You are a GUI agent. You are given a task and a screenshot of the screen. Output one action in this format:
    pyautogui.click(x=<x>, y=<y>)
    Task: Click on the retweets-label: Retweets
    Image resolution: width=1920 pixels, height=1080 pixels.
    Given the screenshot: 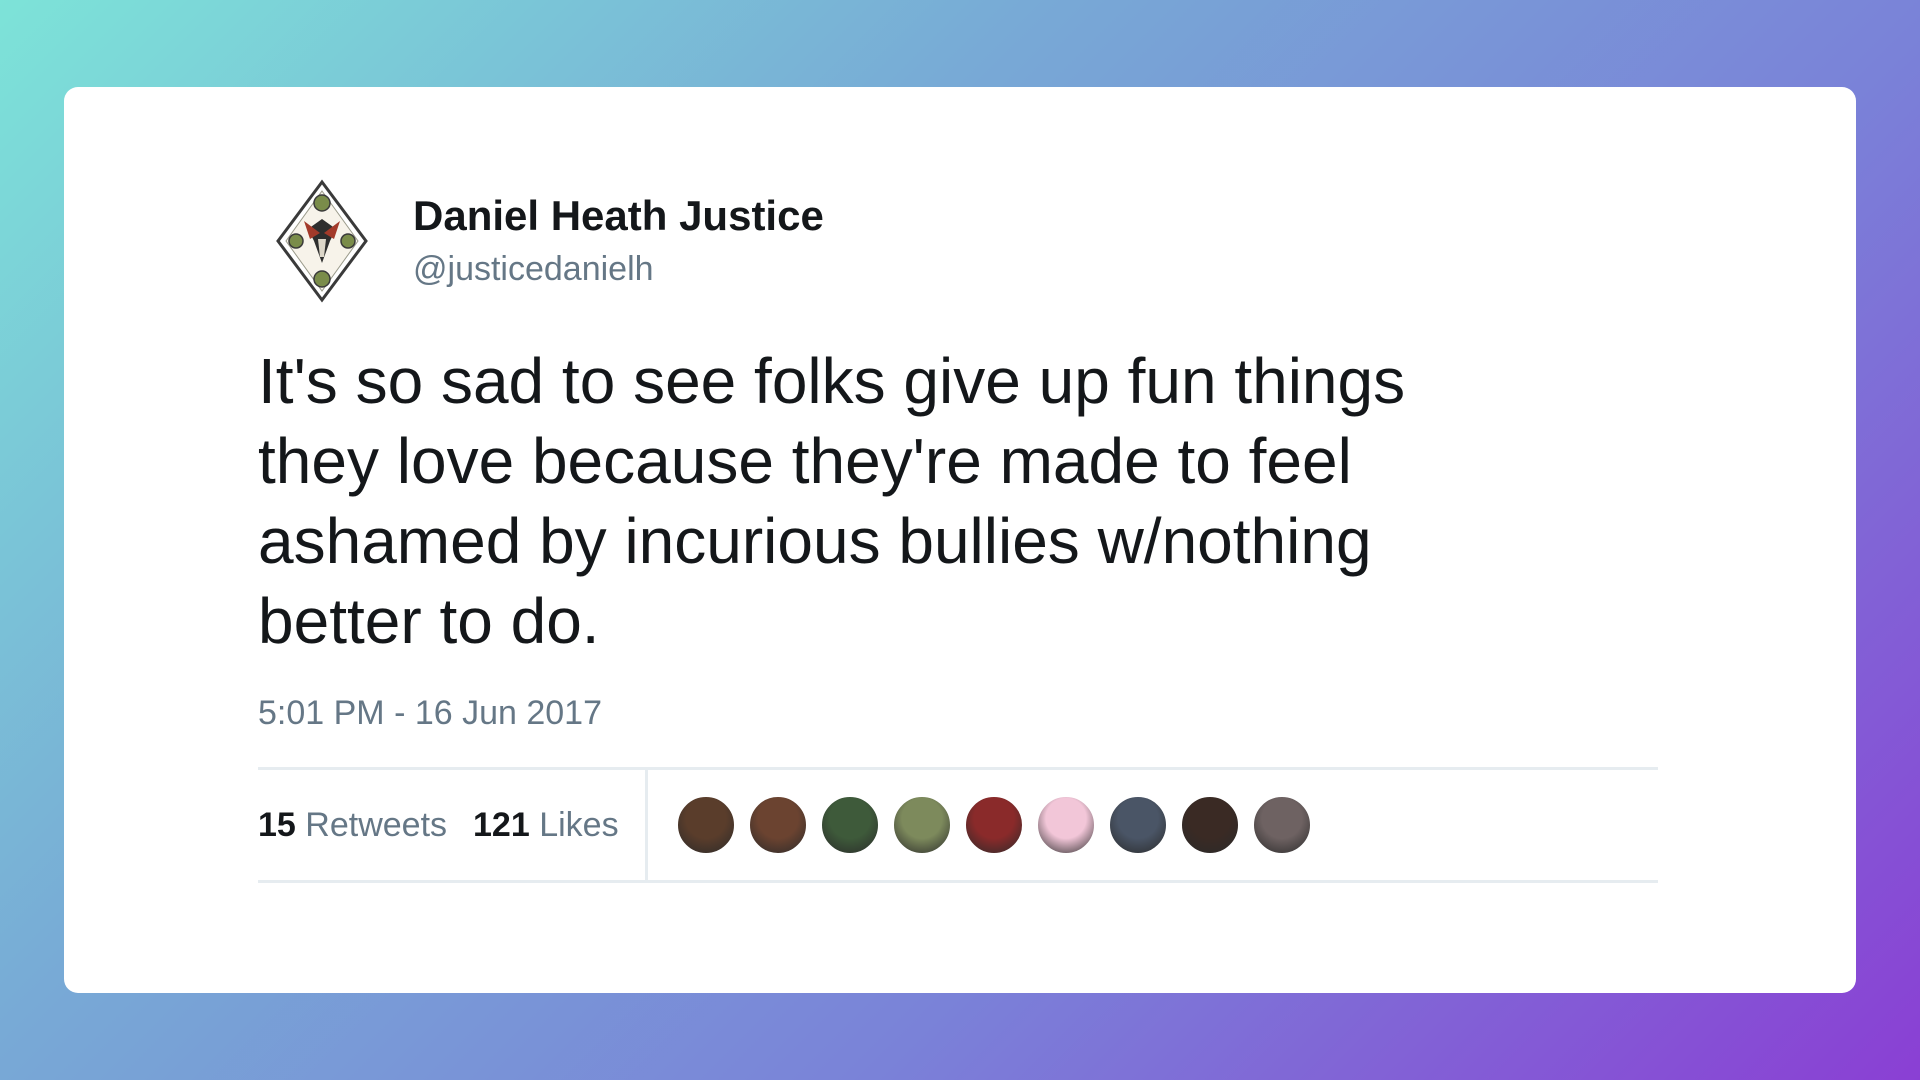 What is the action you would take?
    pyautogui.click(x=376, y=824)
    